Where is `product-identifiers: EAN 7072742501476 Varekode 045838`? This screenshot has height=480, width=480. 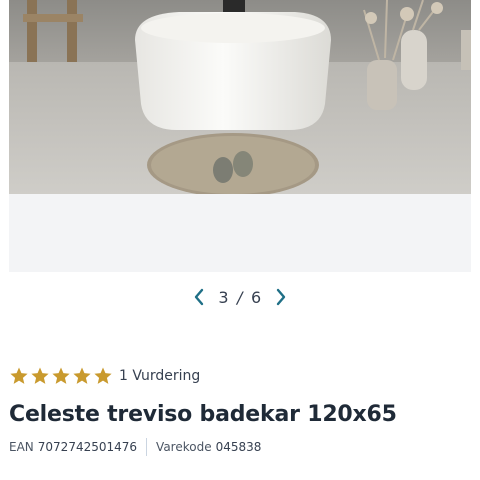 product-identifiers: EAN 7072742501476 Varekode 045838 is located at coordinates (135, 447).